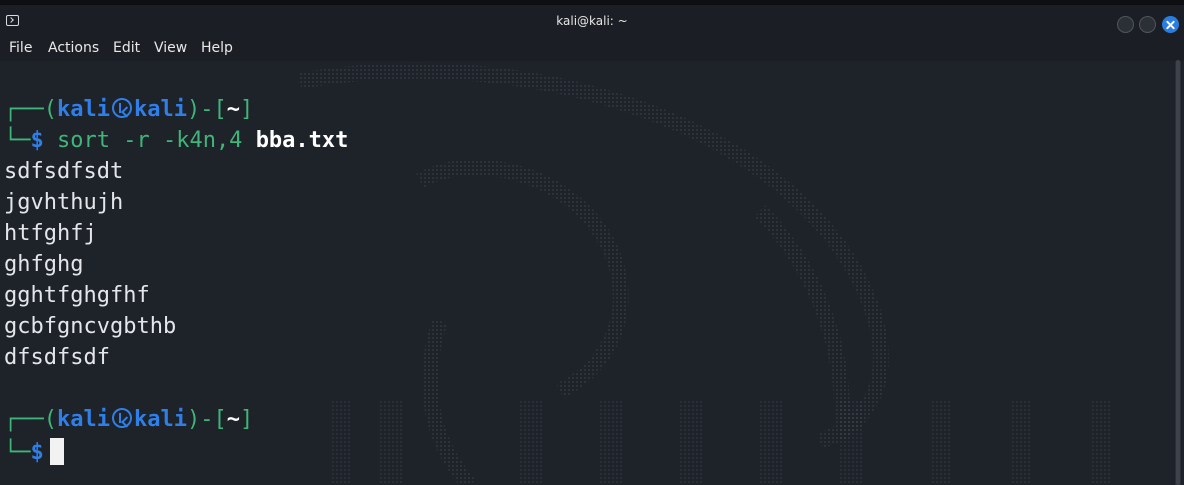  I want to click on command-line-1: └─$ sort -r -k4n,4 bba.txt, so click(176, 141).